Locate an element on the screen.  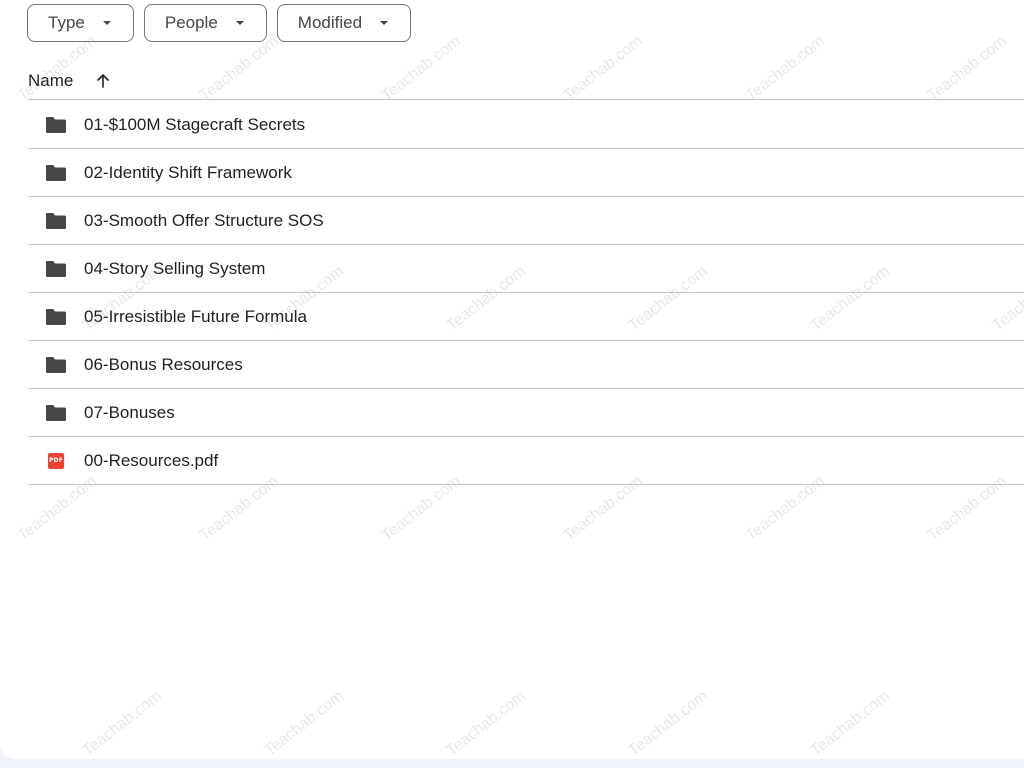
filter-modified-label: Modified is located at coordinates (330, 22).